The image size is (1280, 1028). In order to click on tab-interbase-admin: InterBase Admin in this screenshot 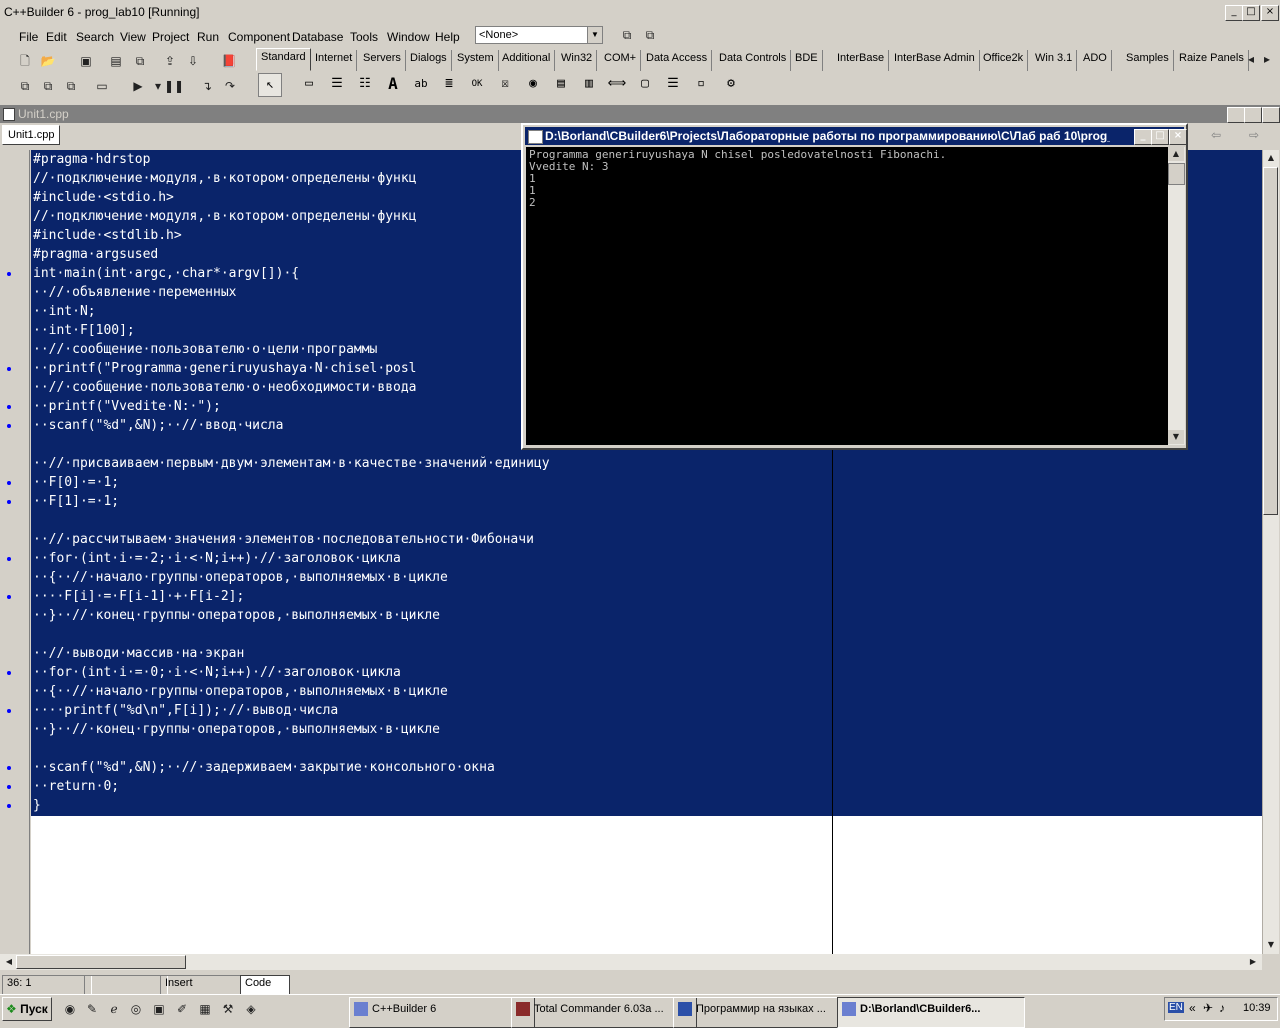, I will do `click(935, 60)`.